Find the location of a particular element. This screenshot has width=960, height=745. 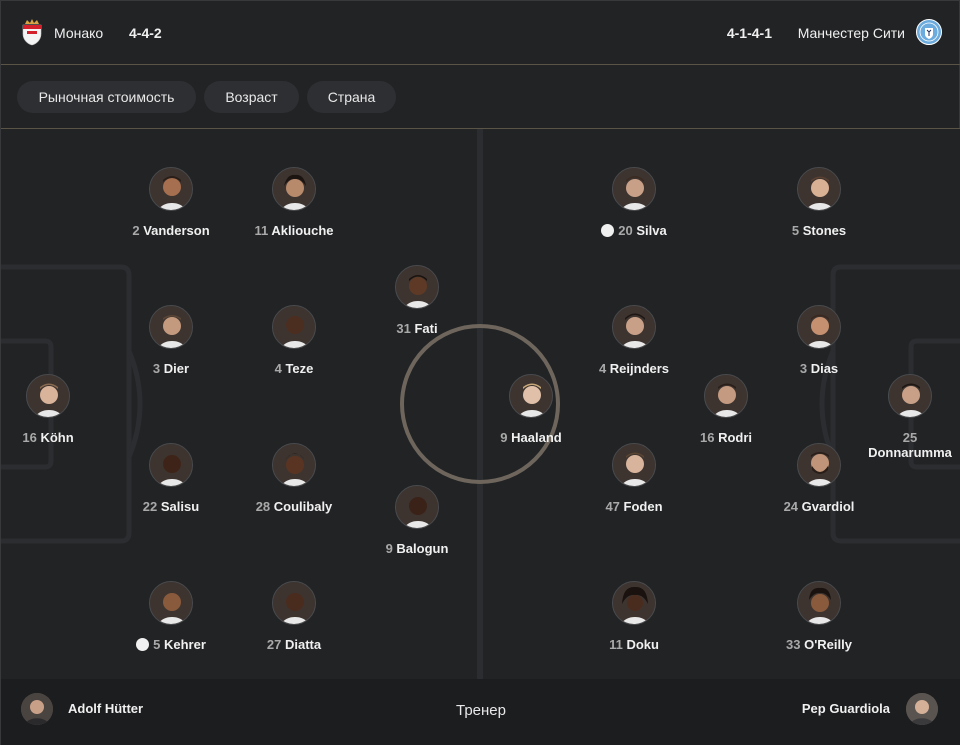

player-card: 9 Haaland is located at coordinates (531, 409).